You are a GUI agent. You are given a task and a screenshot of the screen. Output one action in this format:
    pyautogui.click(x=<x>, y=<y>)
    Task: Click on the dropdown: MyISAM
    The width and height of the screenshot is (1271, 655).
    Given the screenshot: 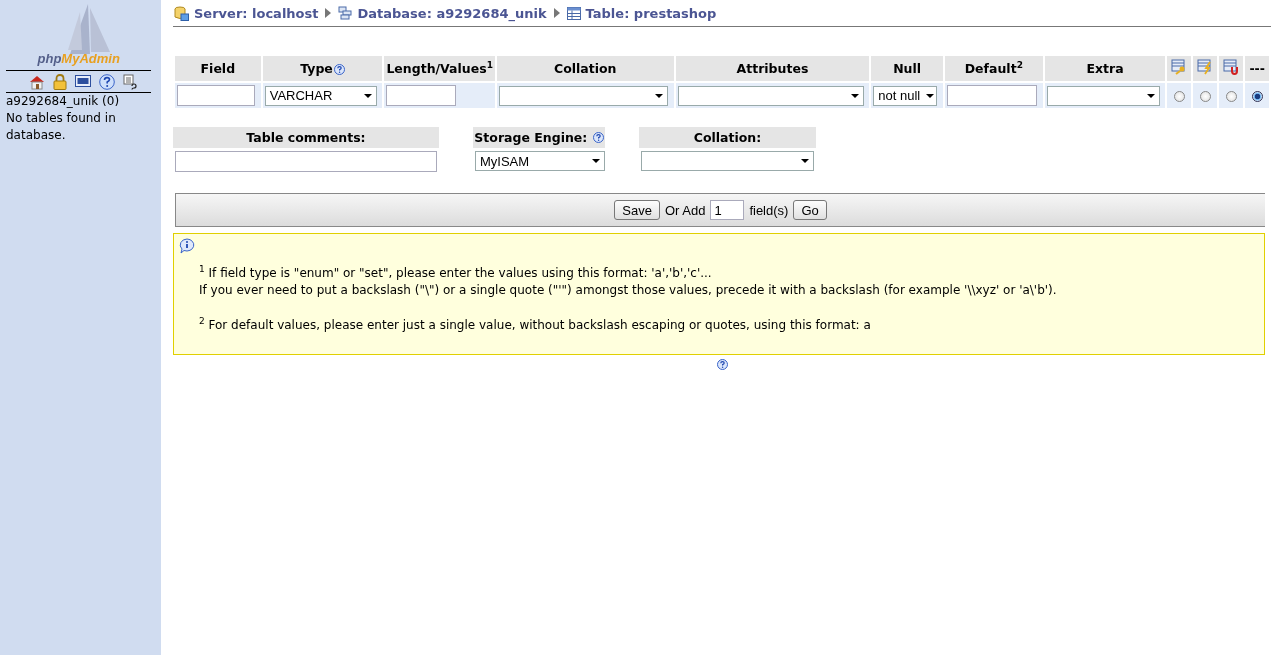 What is the action you would take?
    pyautogui.click(x=540, y=161)
    